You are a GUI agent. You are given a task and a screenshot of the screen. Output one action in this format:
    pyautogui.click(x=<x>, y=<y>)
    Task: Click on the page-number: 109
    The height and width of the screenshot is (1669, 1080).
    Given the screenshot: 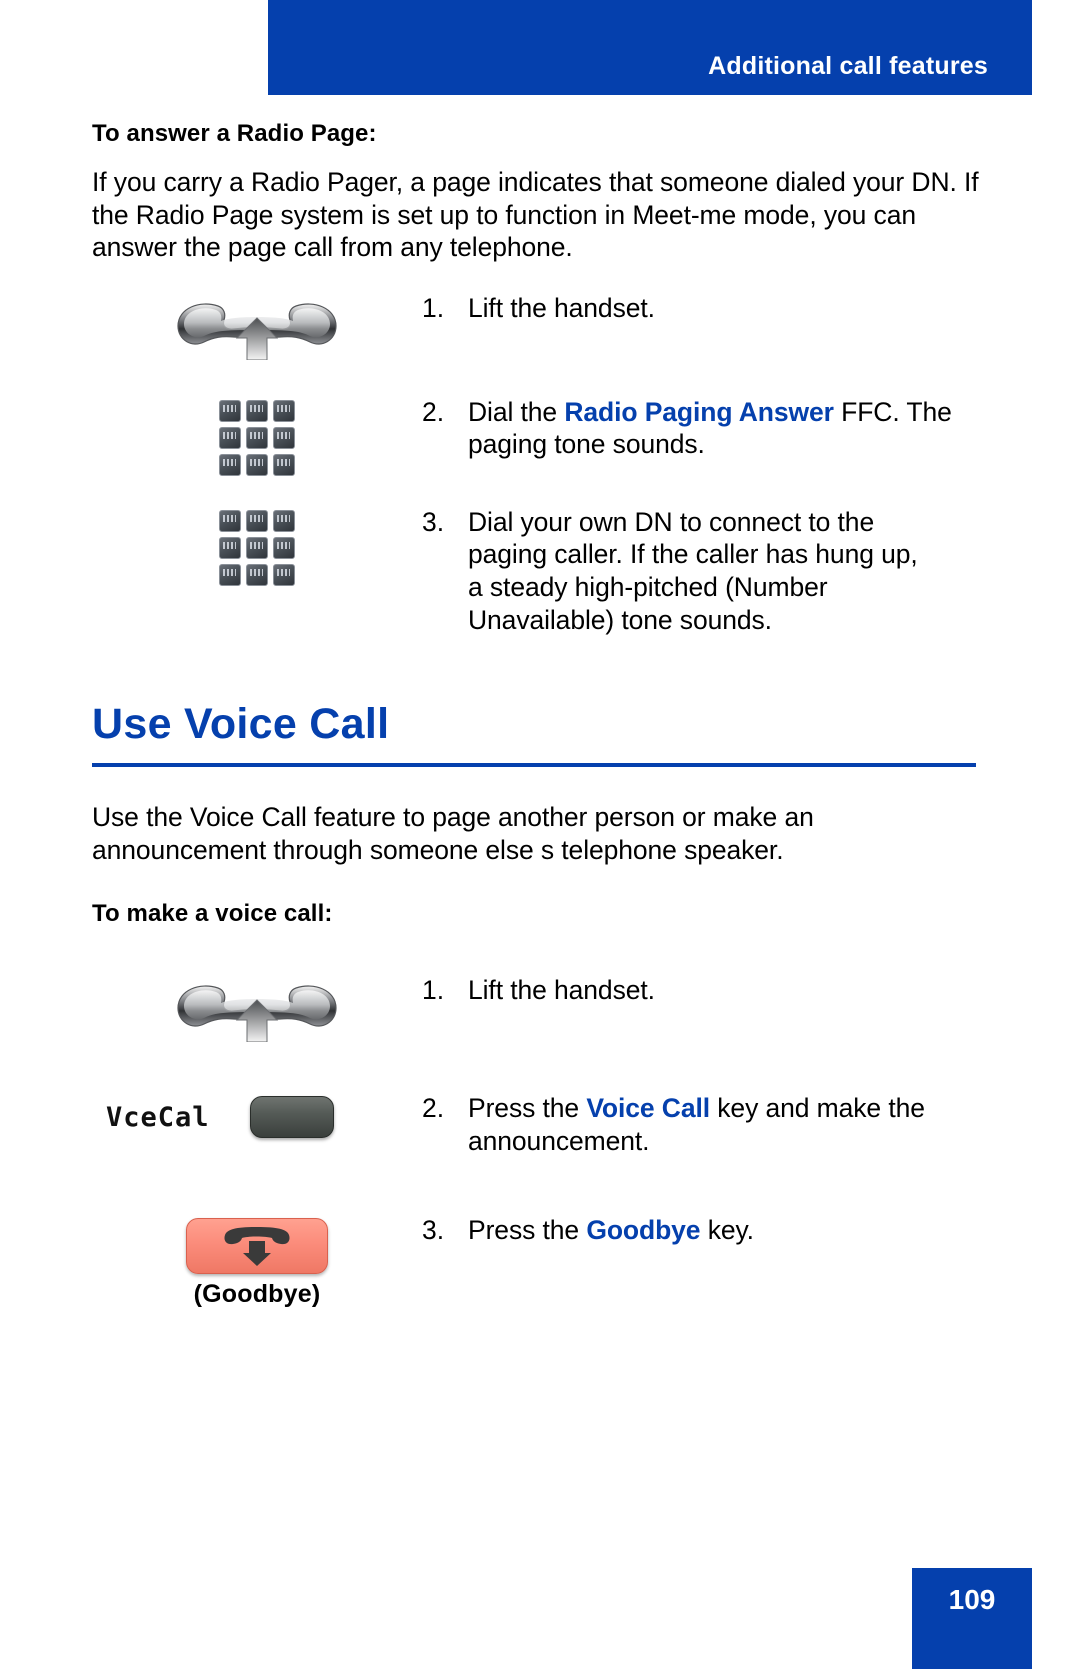 What is the action you would take?
    pyautogui.click(x=972, y=1599)
    